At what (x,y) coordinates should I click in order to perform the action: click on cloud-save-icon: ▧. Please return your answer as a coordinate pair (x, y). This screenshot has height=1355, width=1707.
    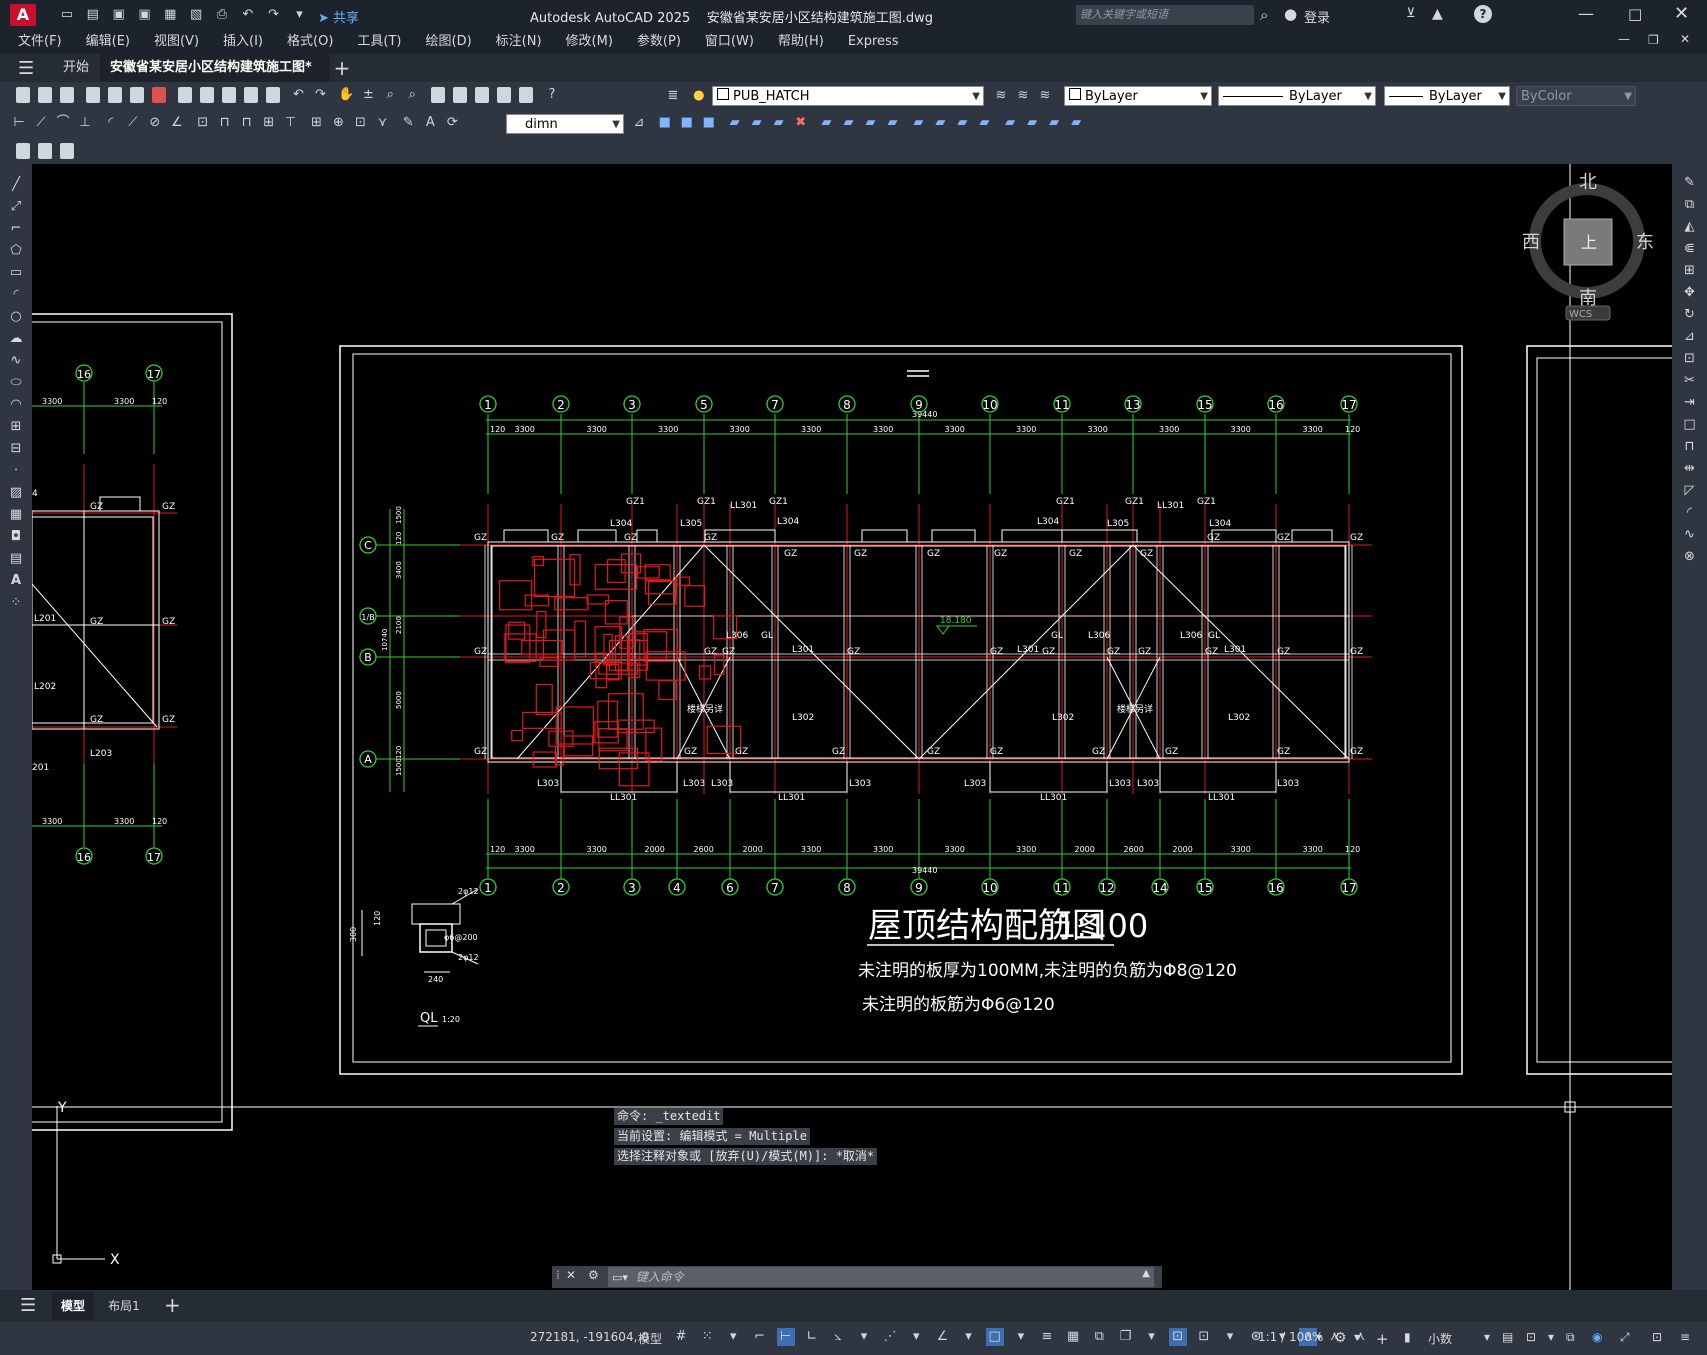
    Looking at the image, I should click on (196, 15).